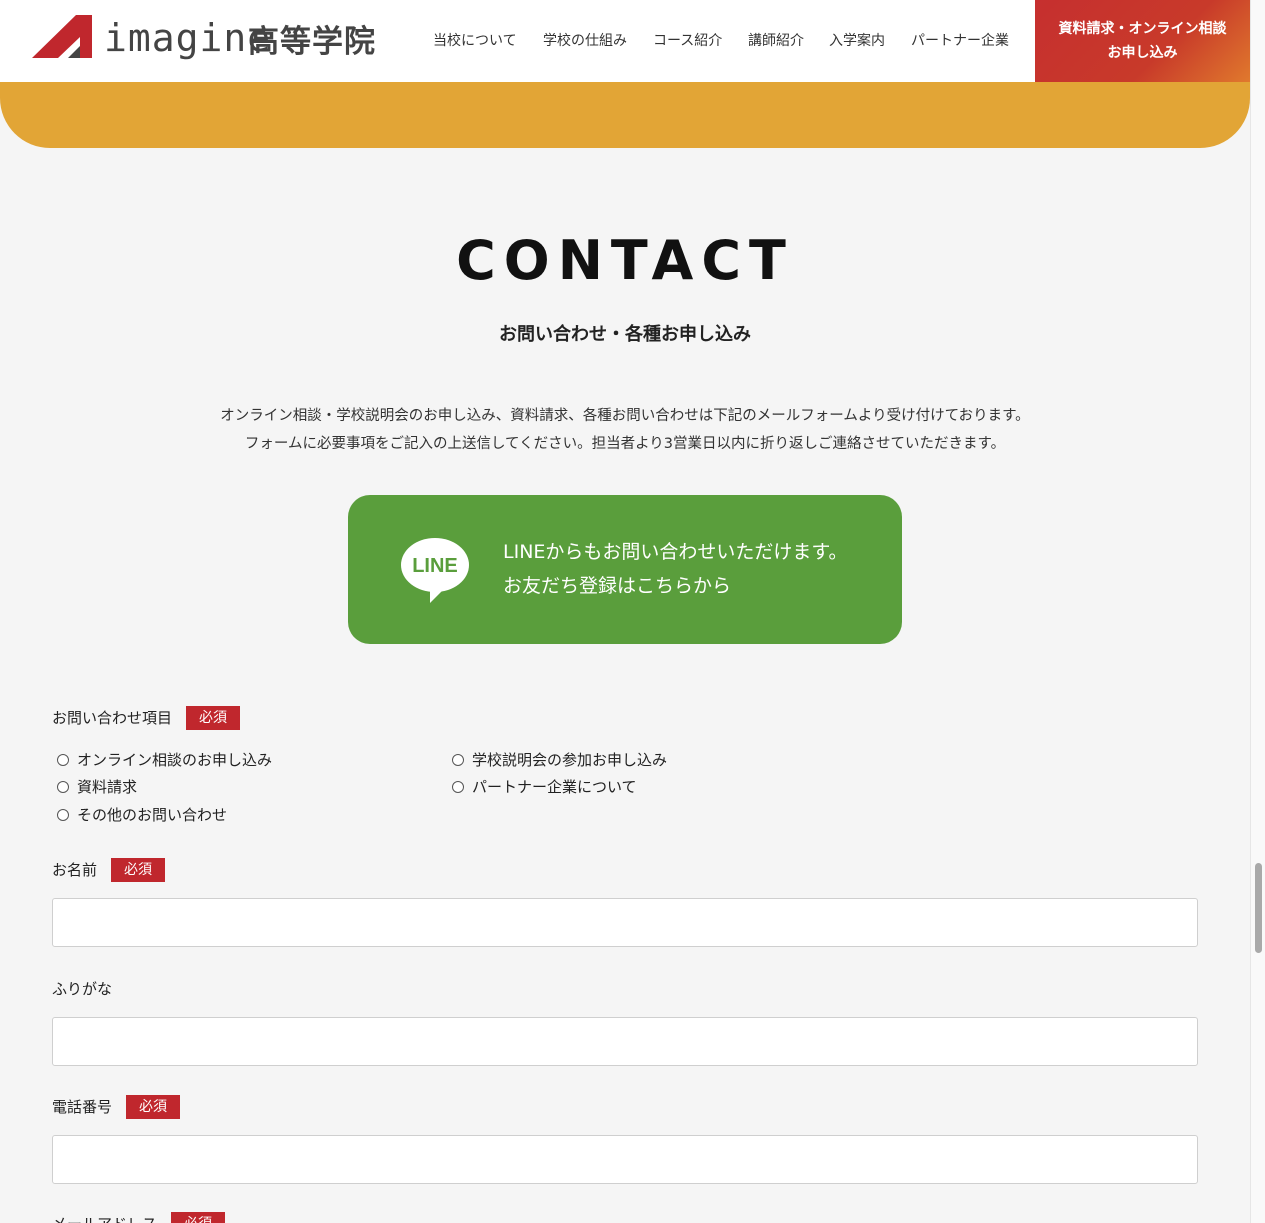  I want to click on name-label: お名前 必須, so click(109, 870).